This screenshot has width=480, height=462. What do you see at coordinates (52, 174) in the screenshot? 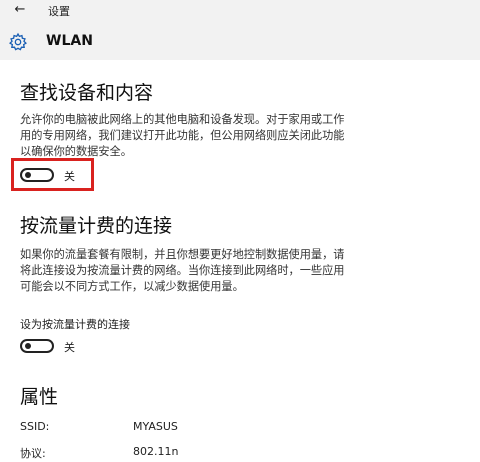
I see `highlight-box` at bounding box center [52, 174].